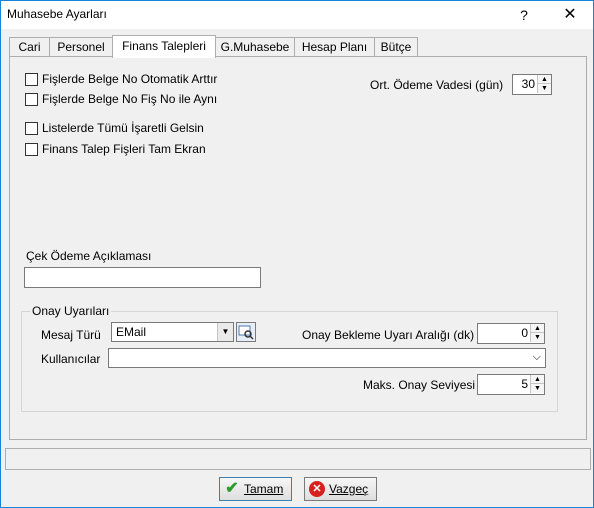 This screenshot has width=594, height=508. I want to click on chevron-down-icon: ⌵, so click(537, 357).